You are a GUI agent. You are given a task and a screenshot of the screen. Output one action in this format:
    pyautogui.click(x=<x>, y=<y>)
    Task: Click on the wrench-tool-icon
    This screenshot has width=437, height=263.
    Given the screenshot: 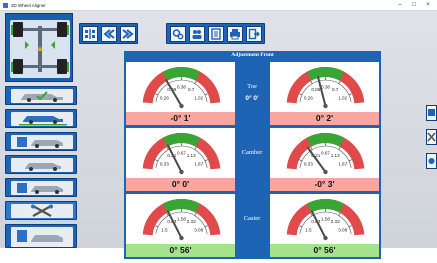 What is the action you would take?
    pyautogui.click(x=42, y=210)
    